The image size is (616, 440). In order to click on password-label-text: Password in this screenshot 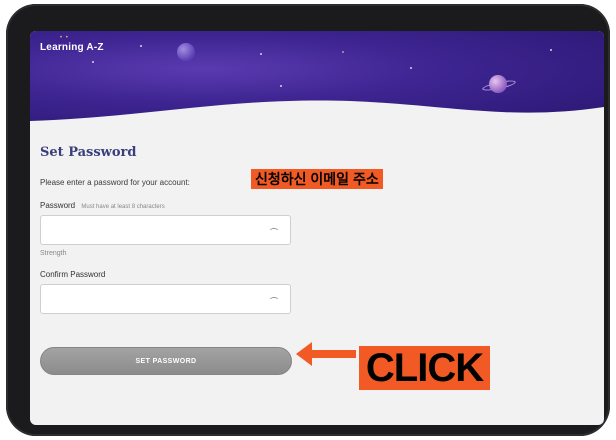, I will do `click(58, 205)`.